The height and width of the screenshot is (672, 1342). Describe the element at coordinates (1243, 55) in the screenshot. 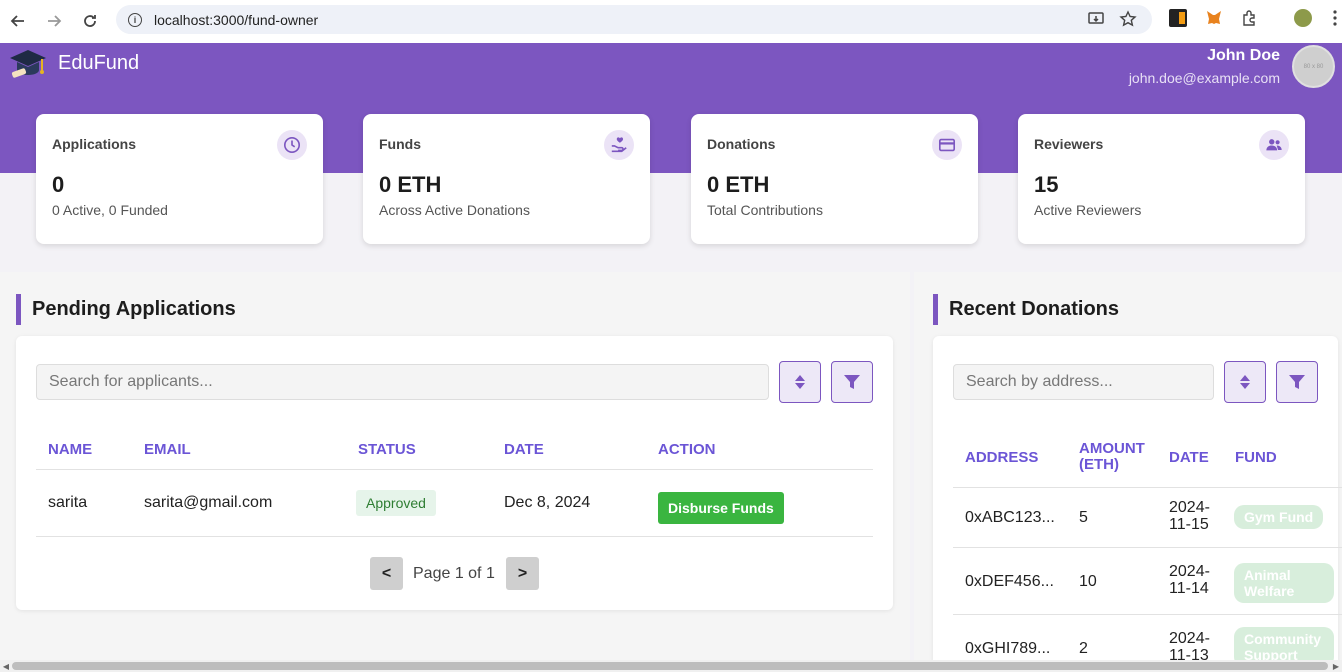

I see `user-name: John Doe` at that location.